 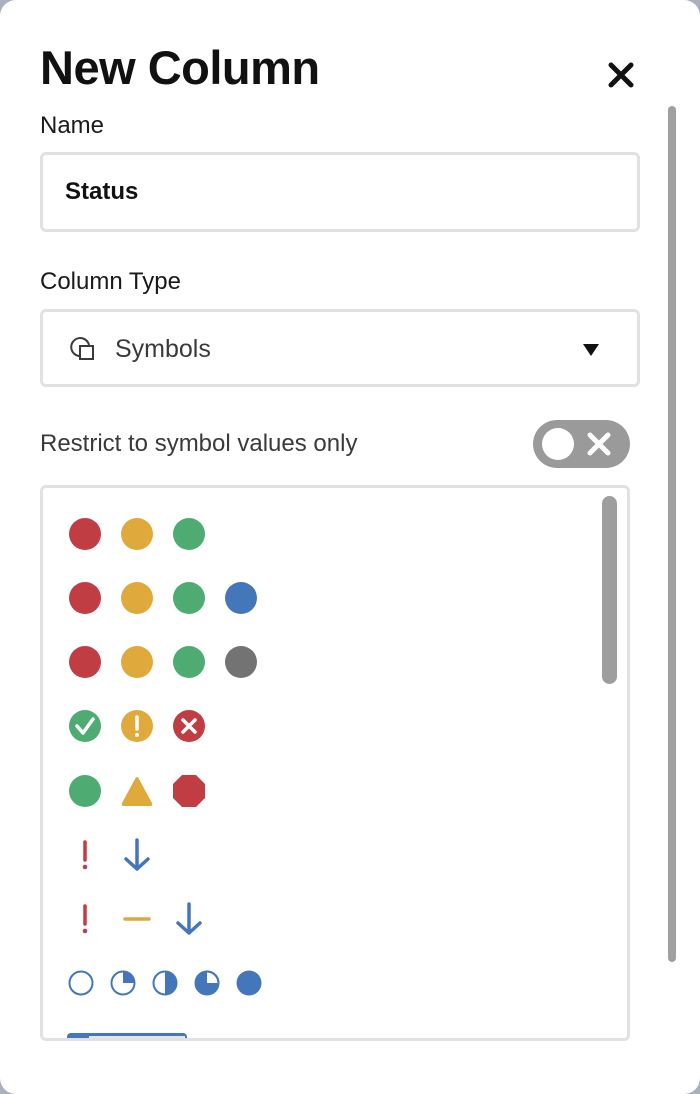 What do you see at coordinates (609, 590) in the screenshot?
I see `symbol-list-scrollbar` at bounding box center [609, 590].